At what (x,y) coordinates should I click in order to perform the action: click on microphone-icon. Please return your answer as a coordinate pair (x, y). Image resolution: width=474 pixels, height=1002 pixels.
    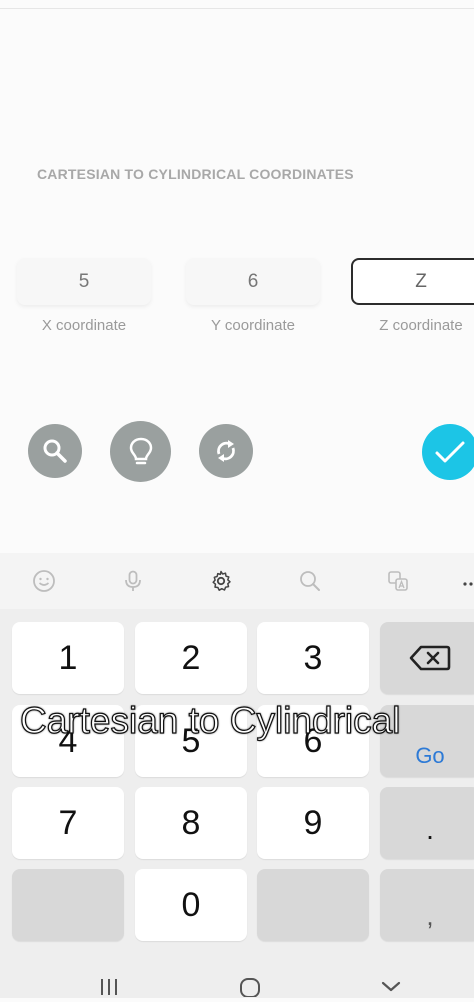
    Looking at the image, I should click on (133, 580).